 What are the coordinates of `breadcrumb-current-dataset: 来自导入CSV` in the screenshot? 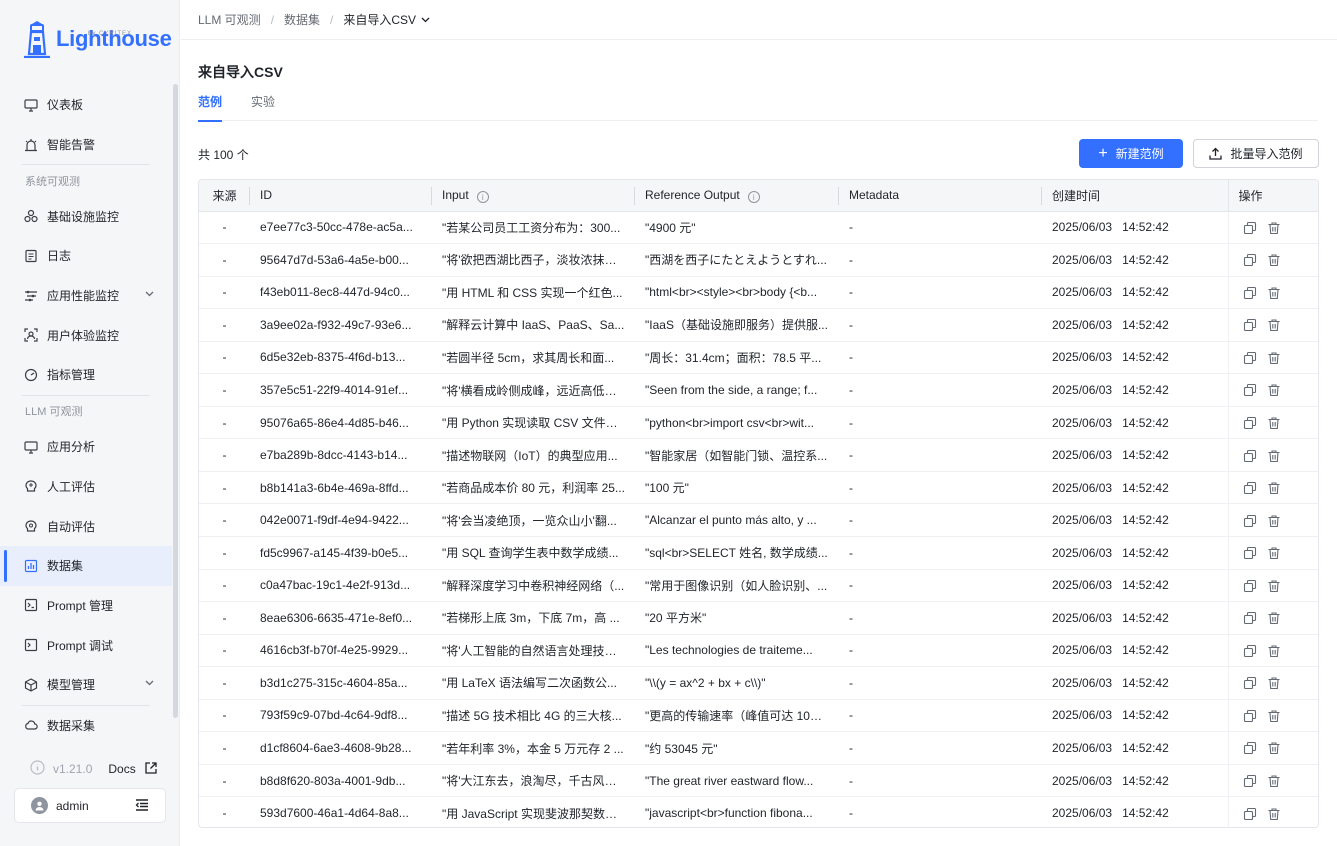 It's located at (379, 19).